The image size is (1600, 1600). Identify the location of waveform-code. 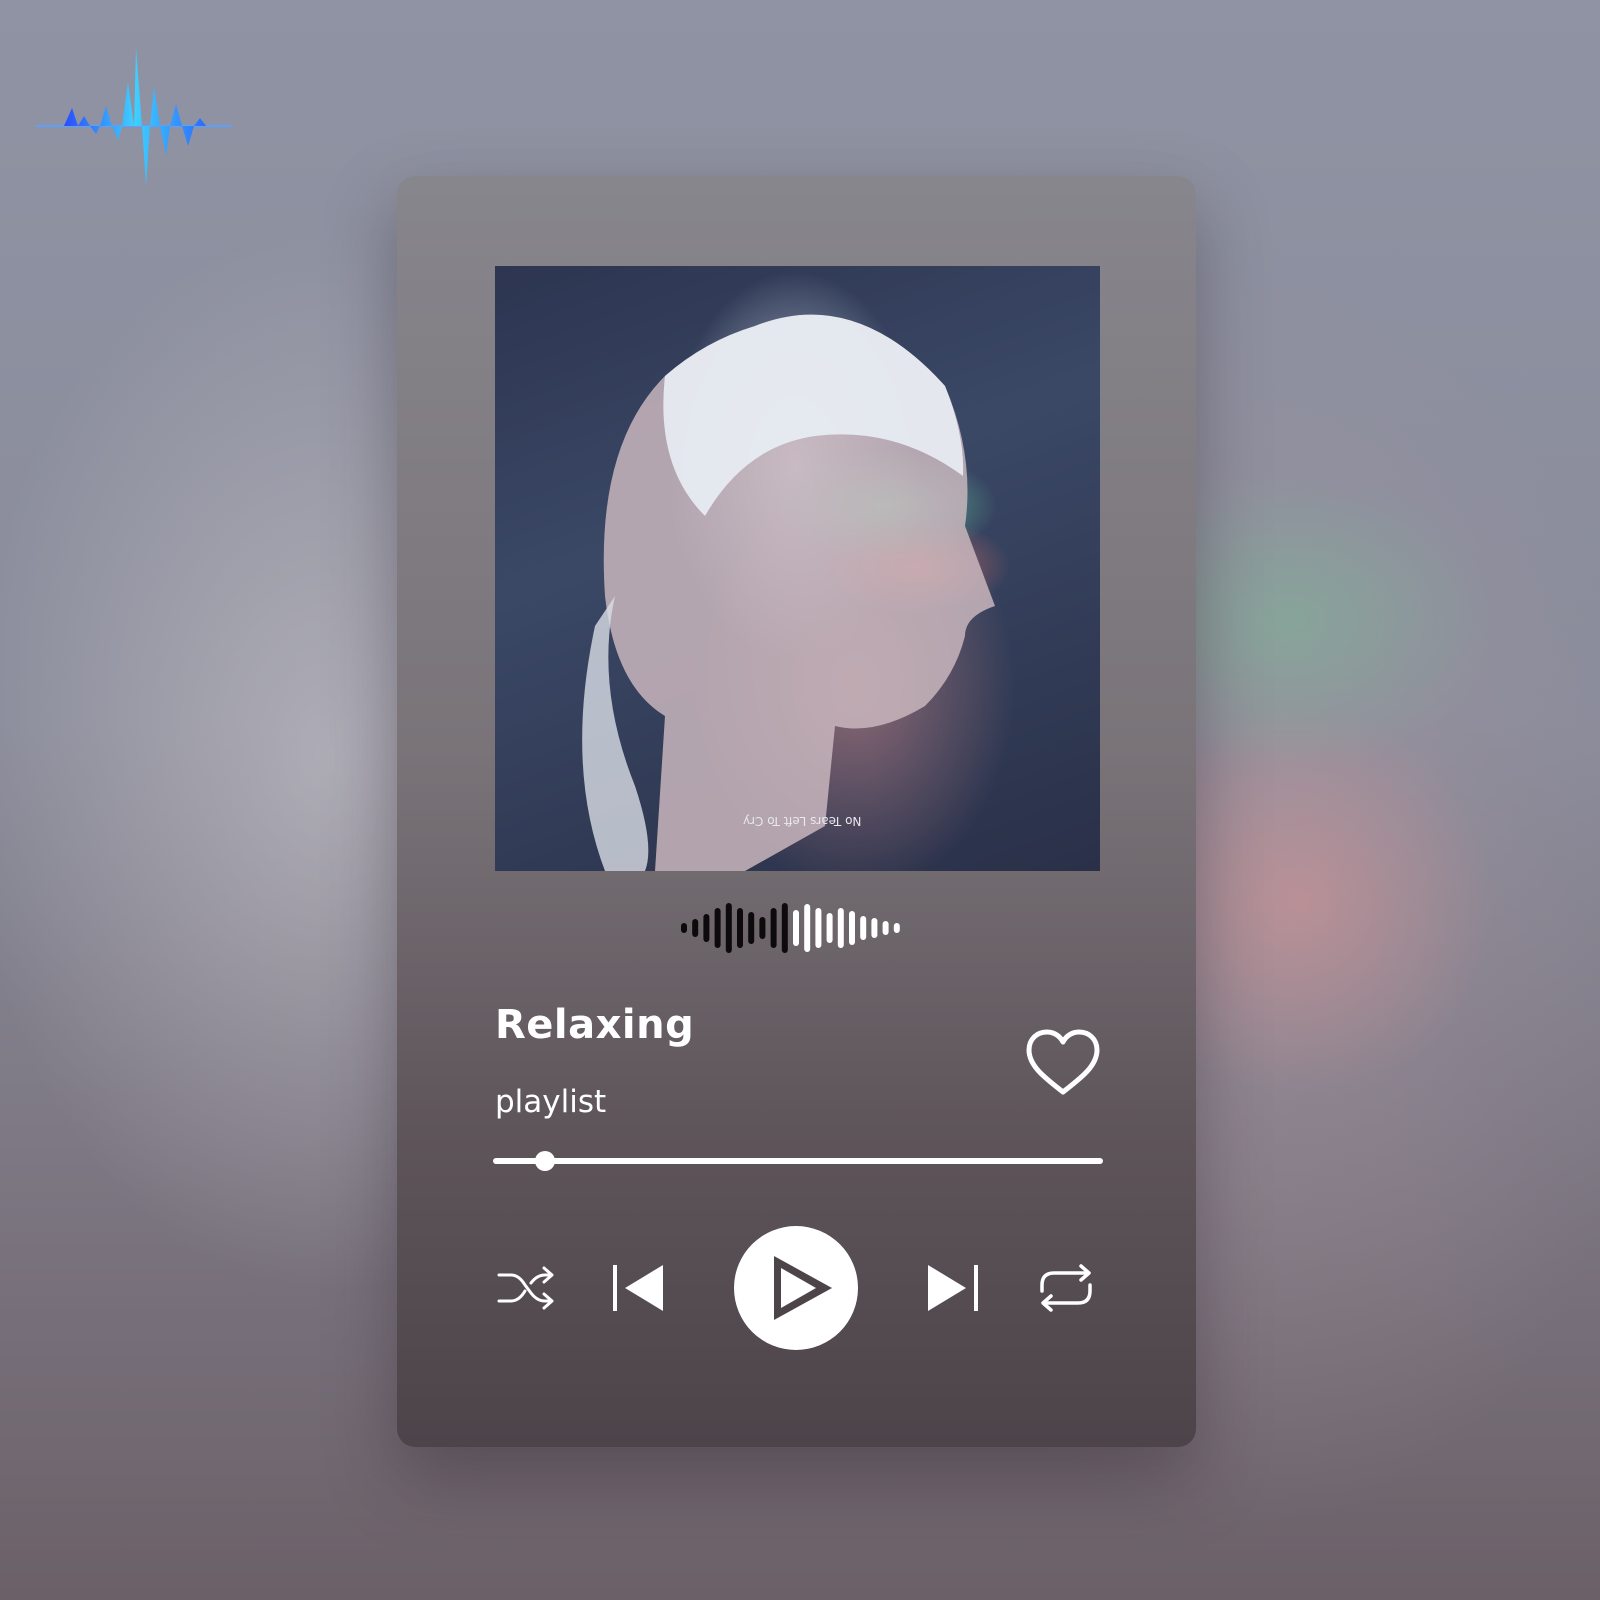
(790, 928).